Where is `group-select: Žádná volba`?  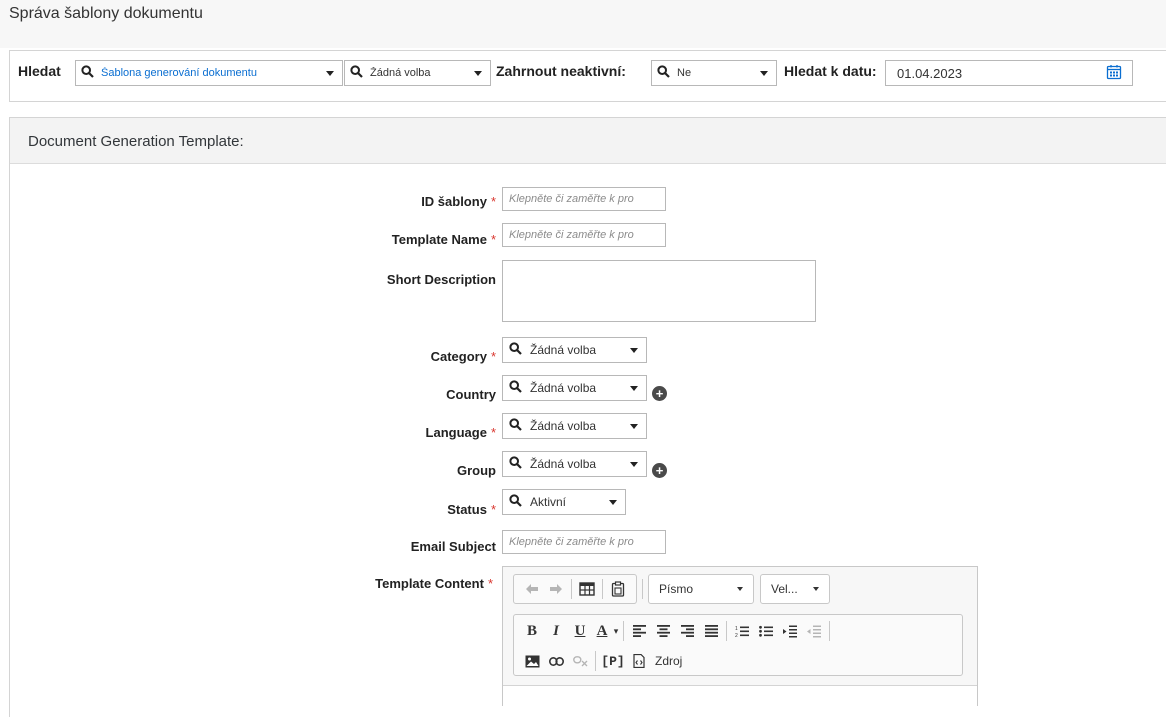
group-select: Žádná volba is located at coordinates (574, 464).